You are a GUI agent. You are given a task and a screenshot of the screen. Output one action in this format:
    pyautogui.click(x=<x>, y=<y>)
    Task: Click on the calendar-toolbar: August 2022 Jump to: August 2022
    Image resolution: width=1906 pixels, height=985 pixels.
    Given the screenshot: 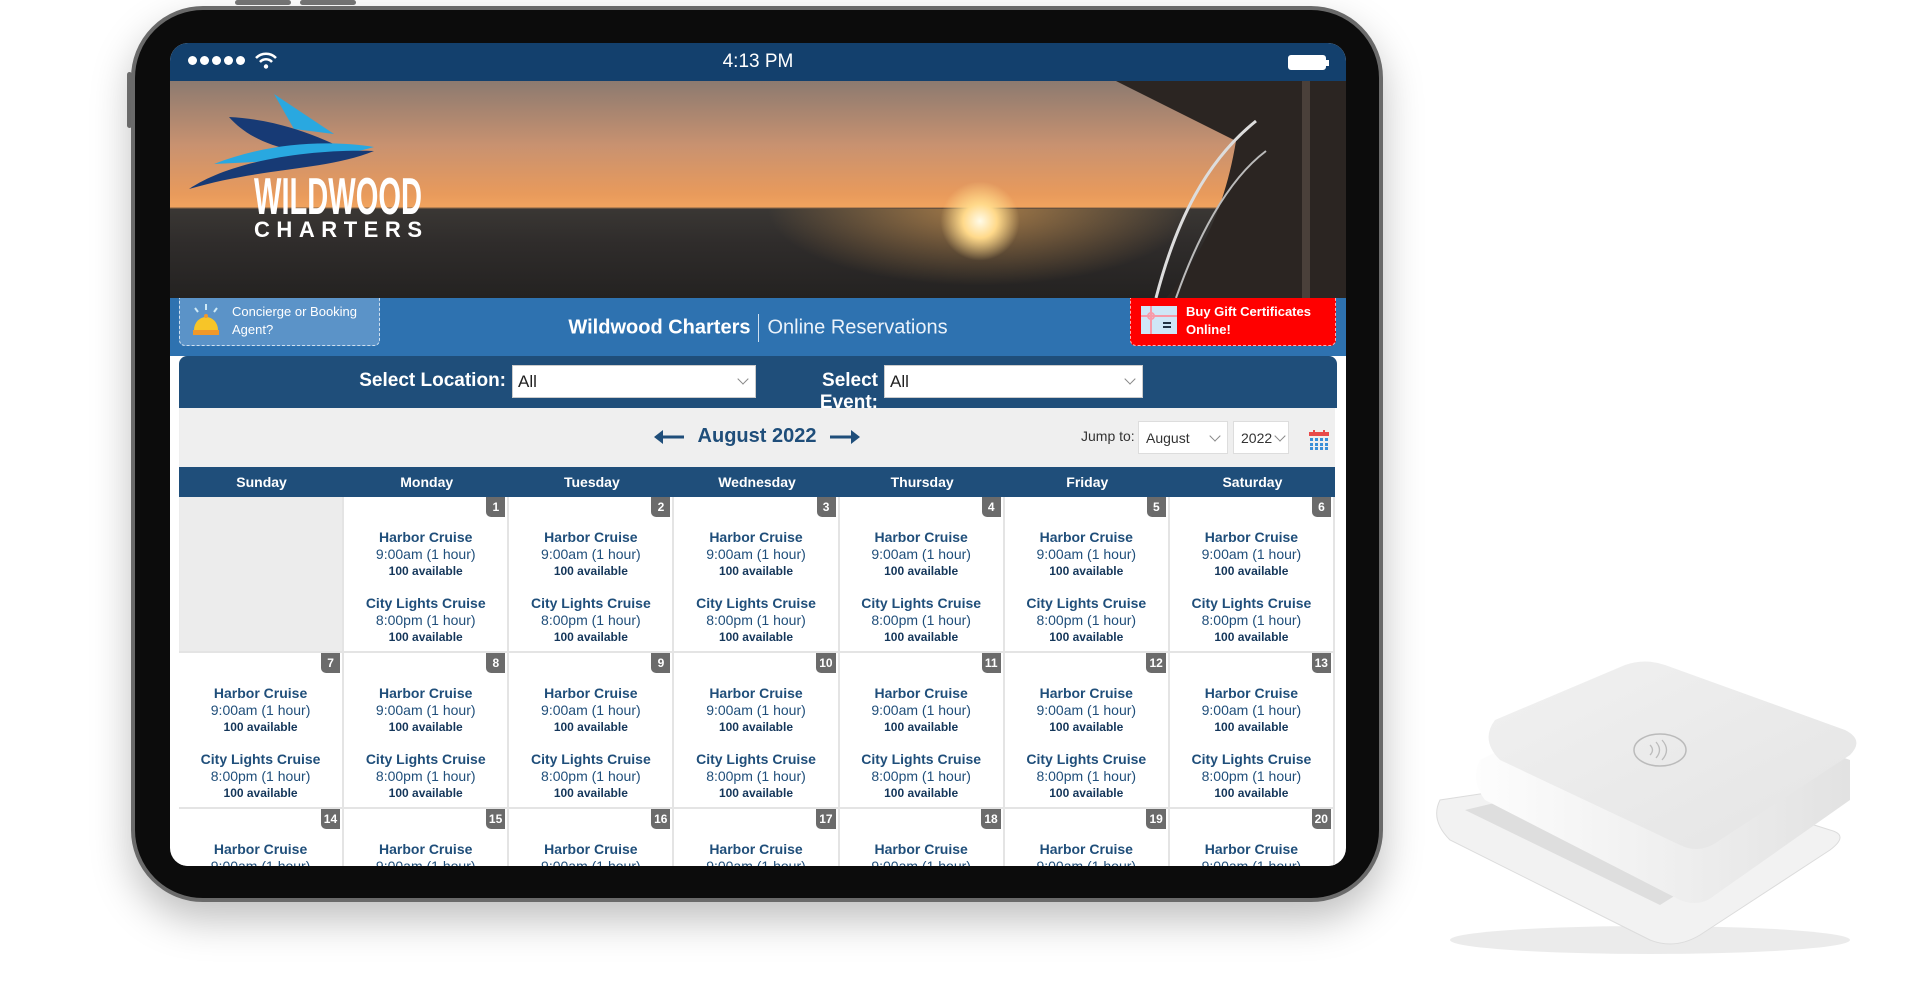 What is the action you would take?
    pyautogui.click(x=757, y=437)
    